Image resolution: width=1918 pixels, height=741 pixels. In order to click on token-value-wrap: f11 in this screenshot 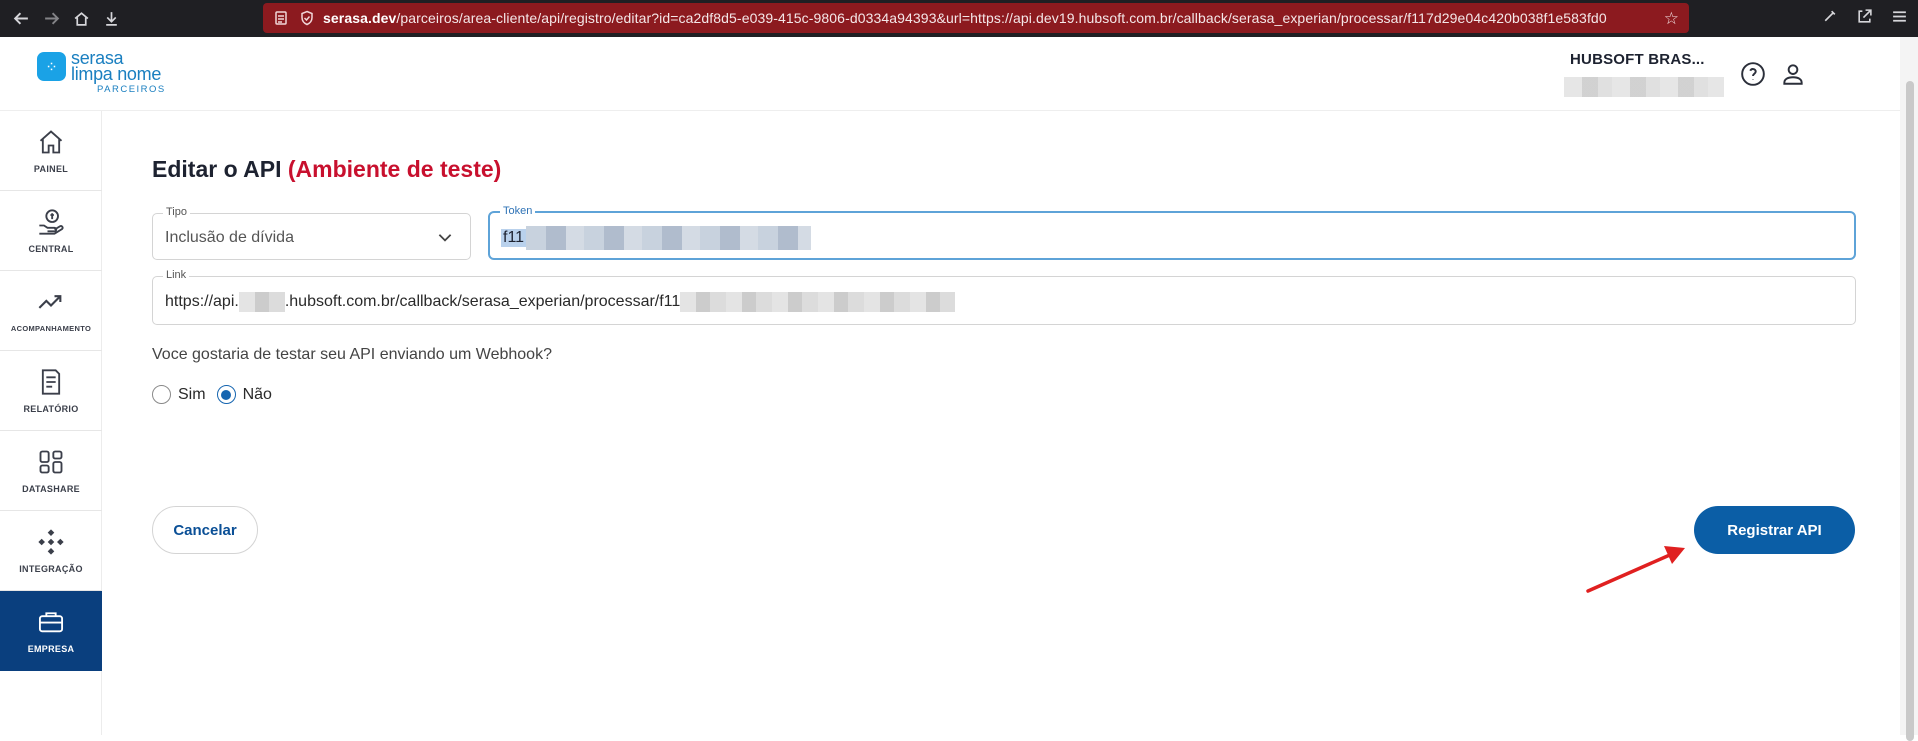, I will do `click(656, 238)`.